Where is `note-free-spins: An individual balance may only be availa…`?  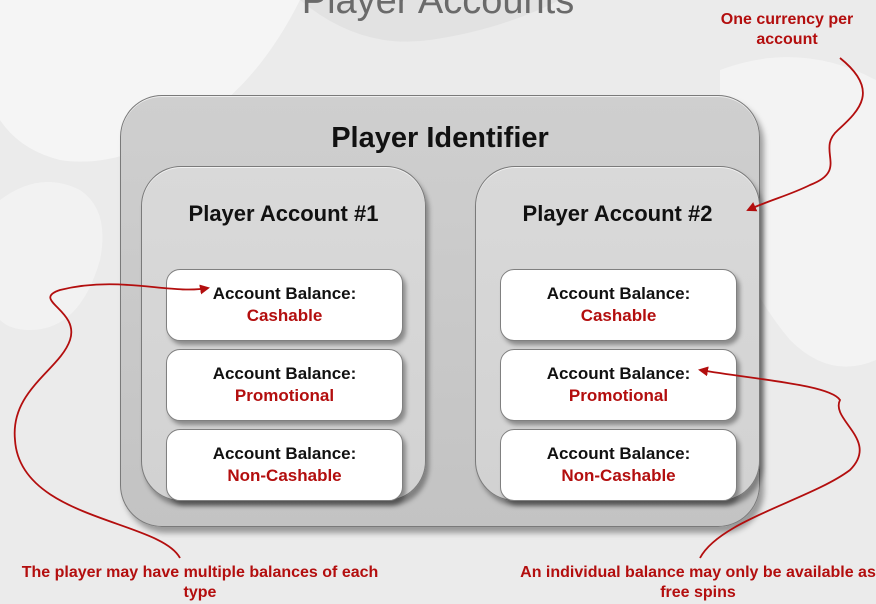 note-free-spins: An individual balance may only be availa… is located at coordinates (698, 582).